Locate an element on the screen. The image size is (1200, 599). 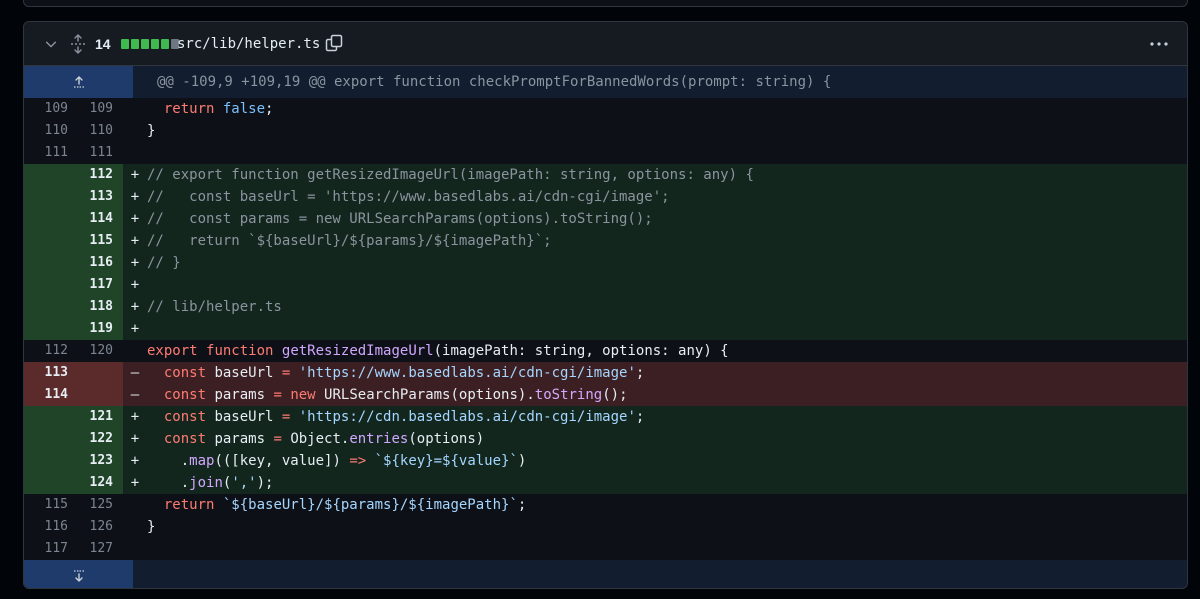
diffstat-blocks is located at coordinates (150, 44).